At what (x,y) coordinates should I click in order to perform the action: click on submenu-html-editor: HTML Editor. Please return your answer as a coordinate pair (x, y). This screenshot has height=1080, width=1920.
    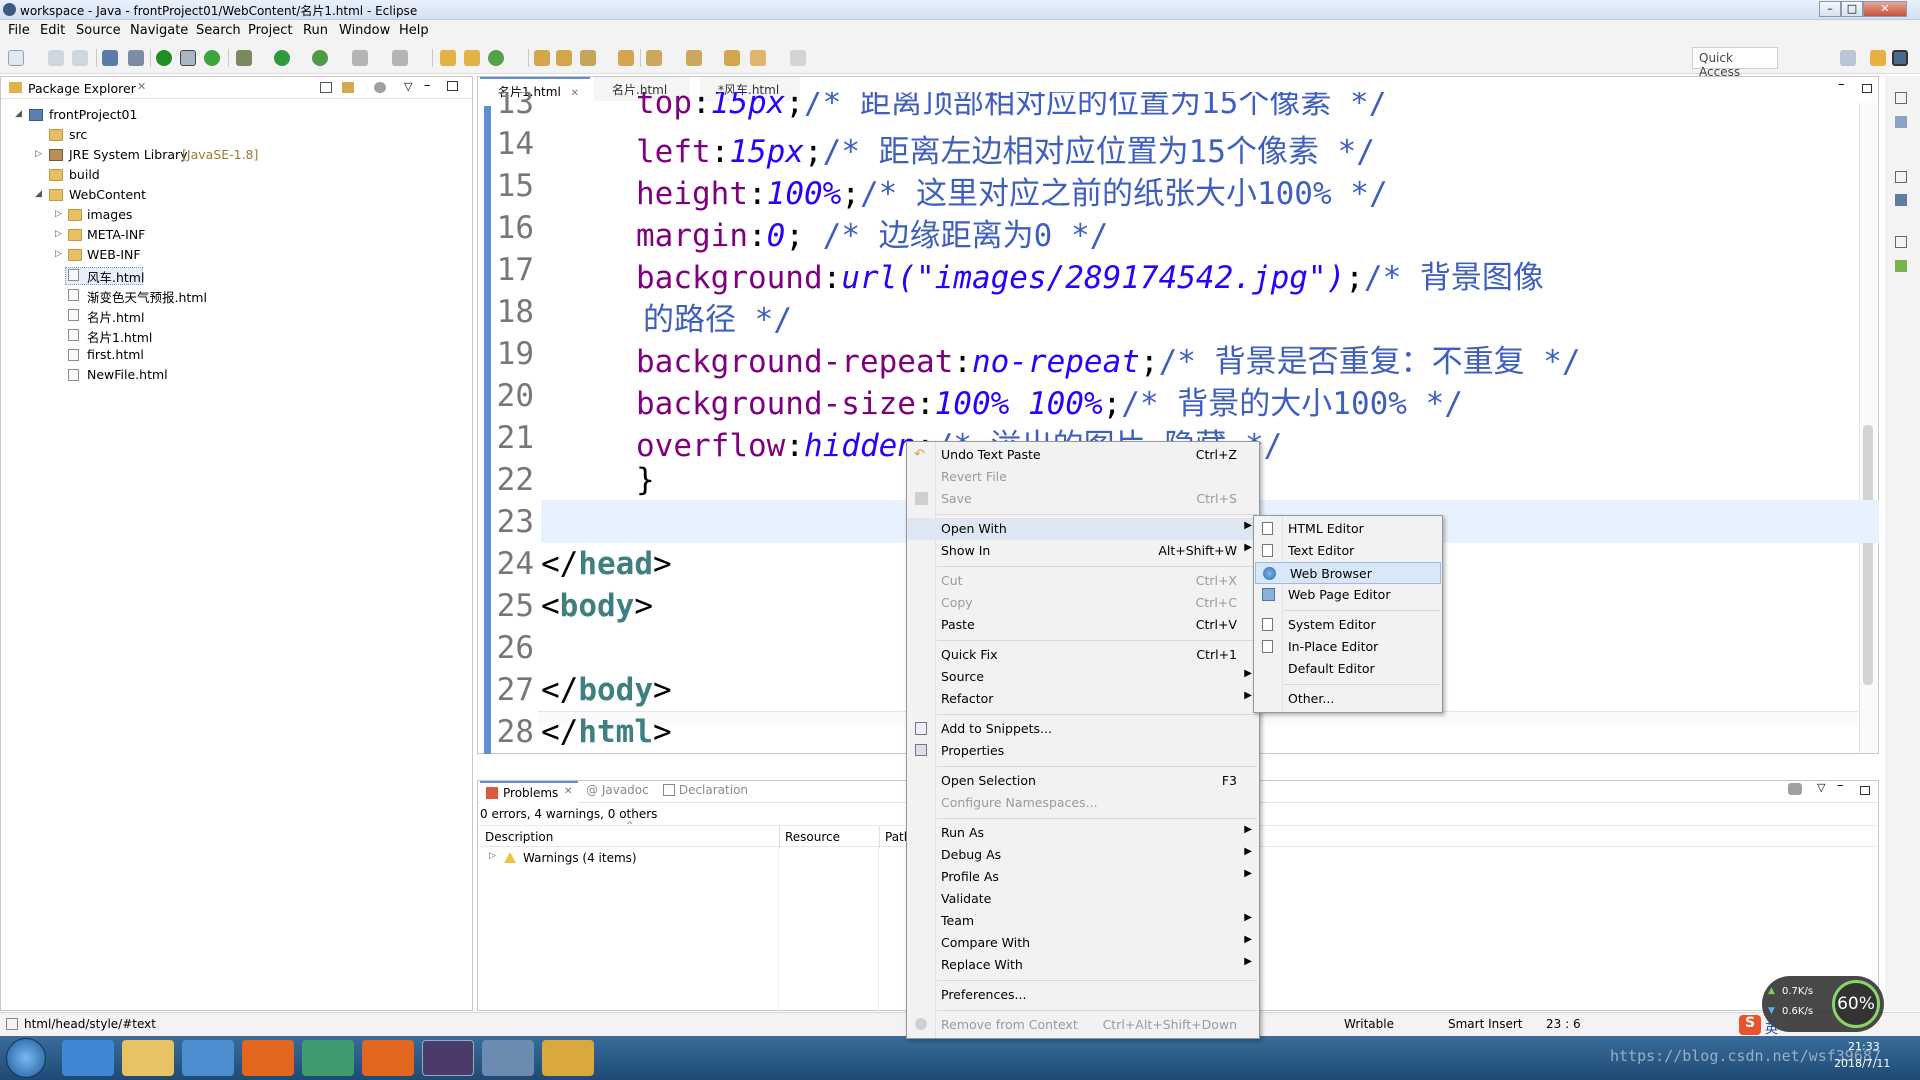
    Looking at the image, I should click on (1348, 529).